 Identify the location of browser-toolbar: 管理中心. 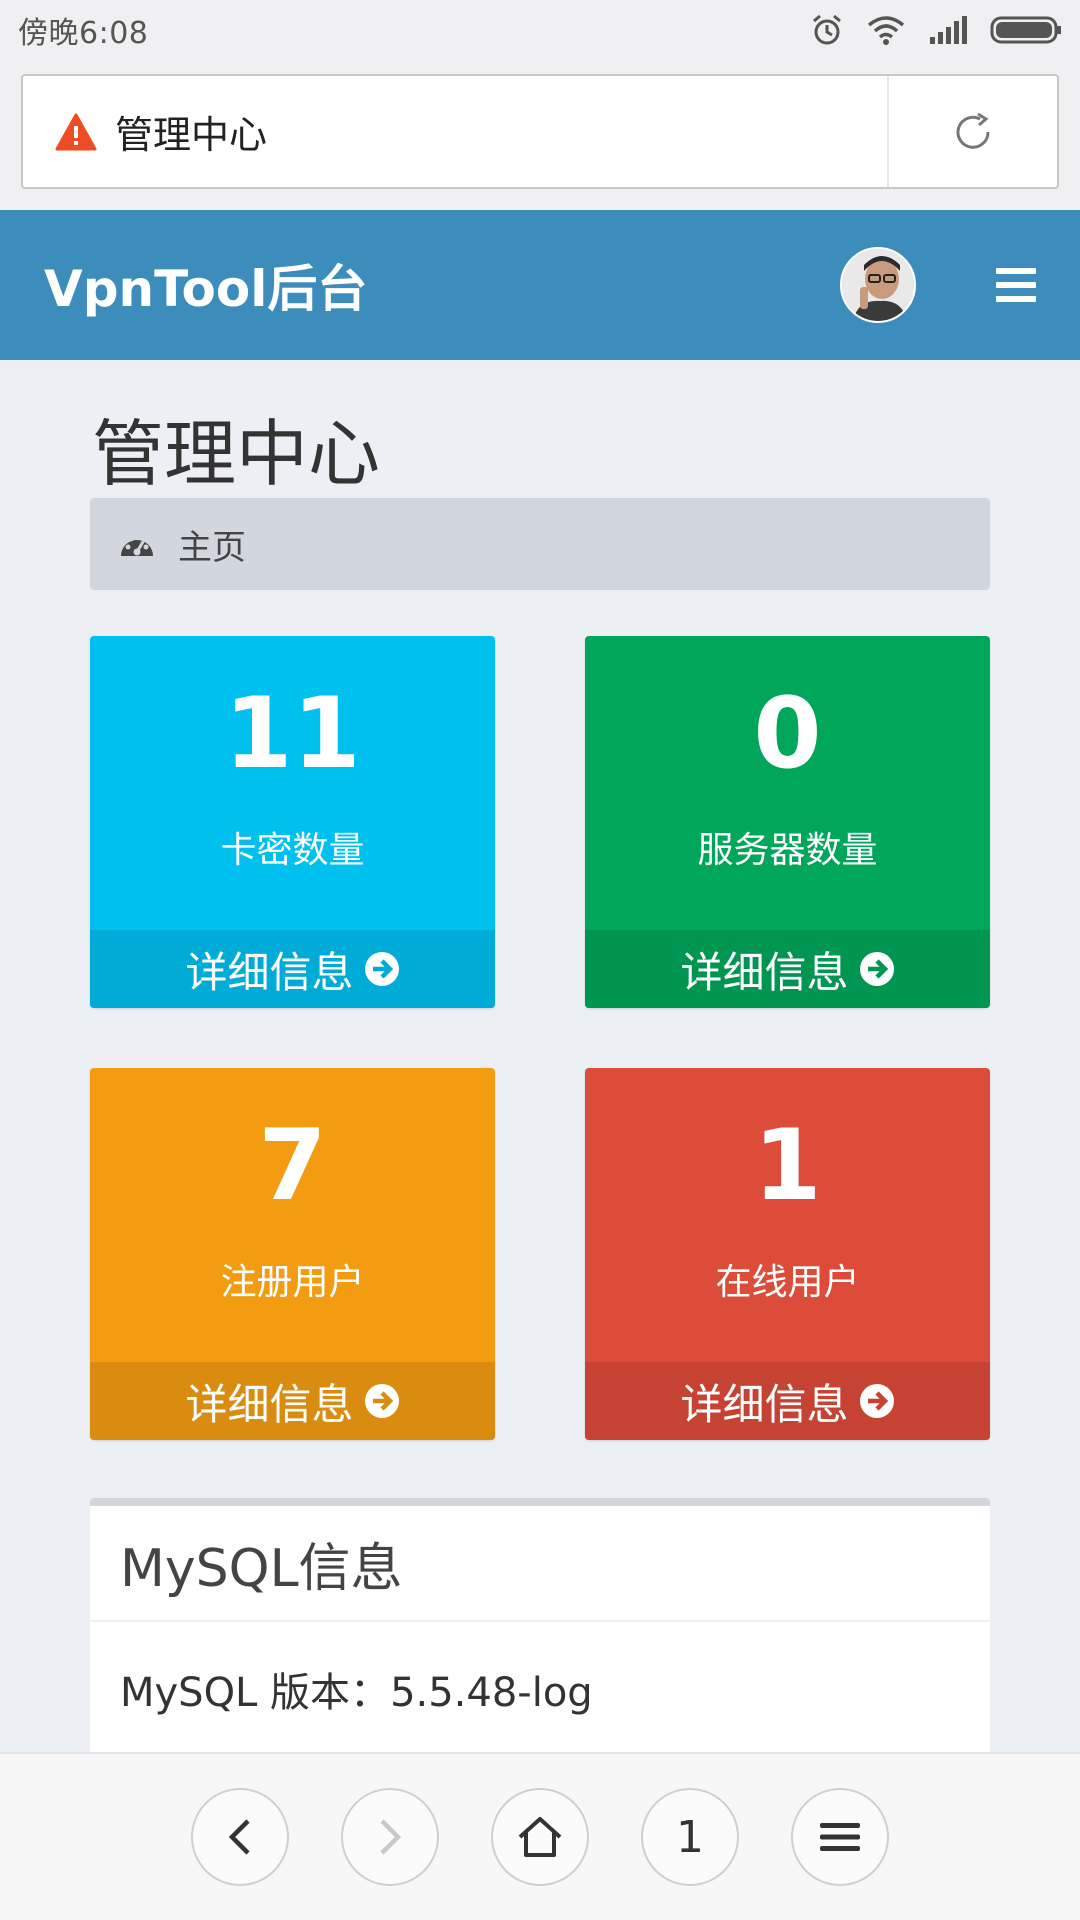
(540, 135).